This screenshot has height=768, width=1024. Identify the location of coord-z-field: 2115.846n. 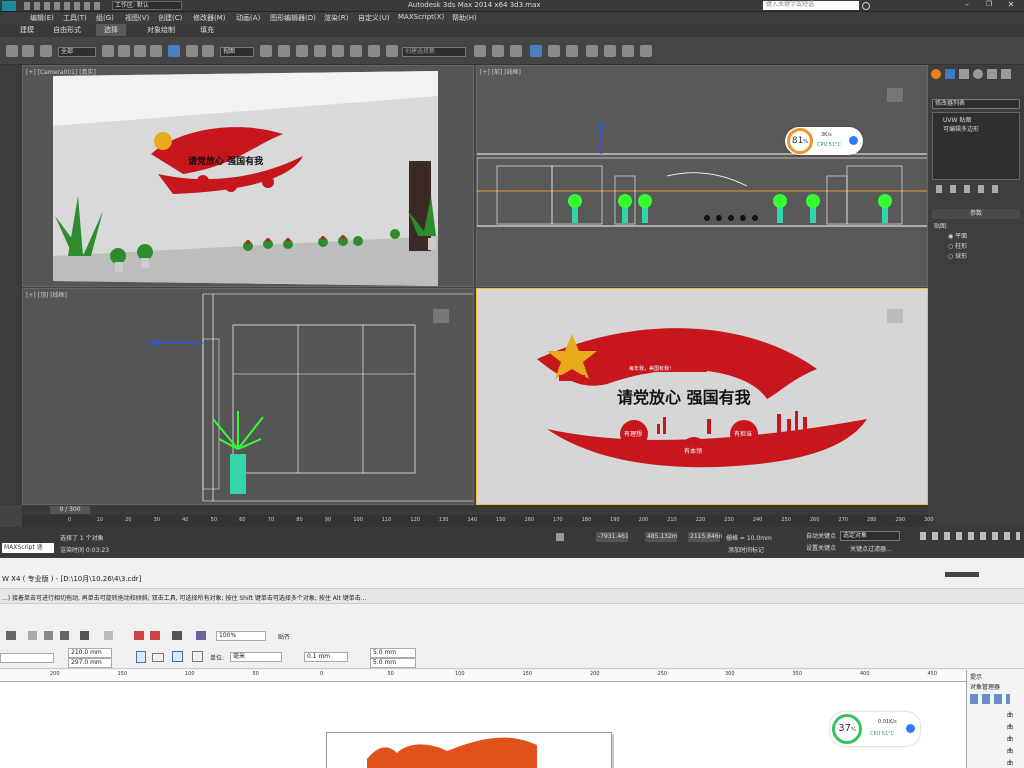
(705, 537).